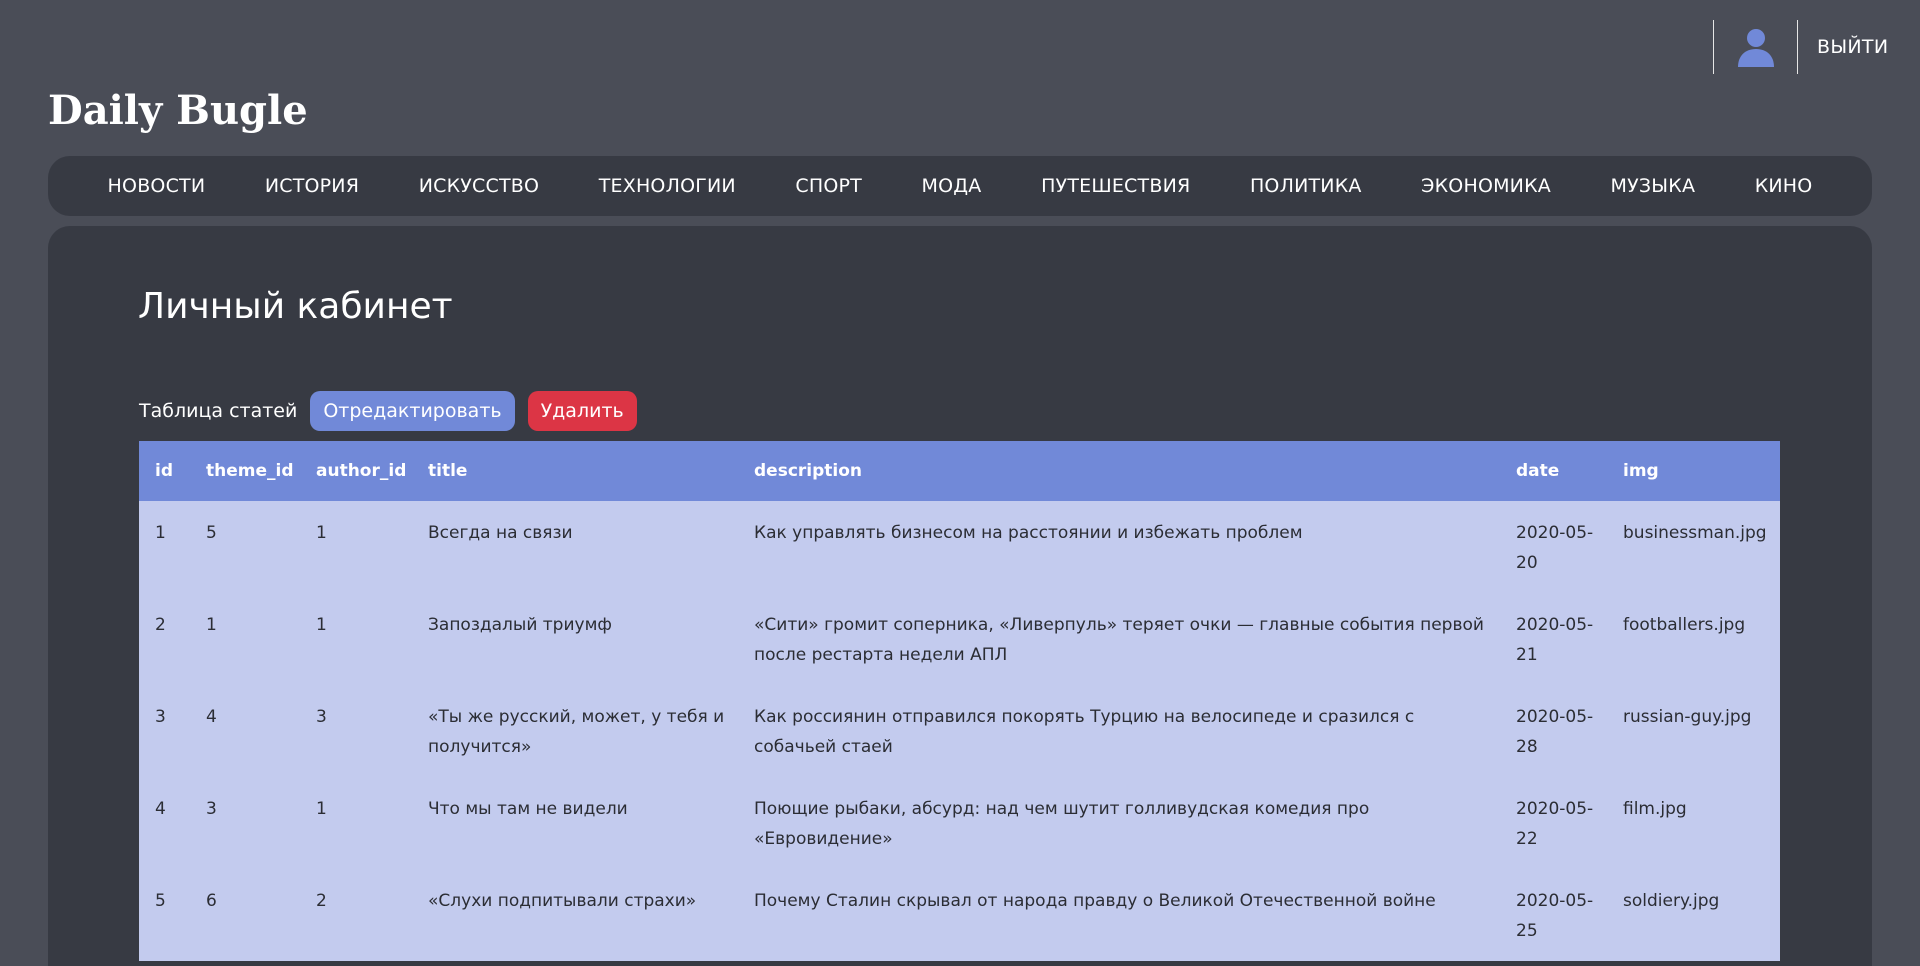 This screenshot has height=966, width=1920. What do you see at coordinates (1486, 186) in the screenshot?
I see `nav-item-economics: ЭКОНОМИКА` at bounding box center [1486, 186].